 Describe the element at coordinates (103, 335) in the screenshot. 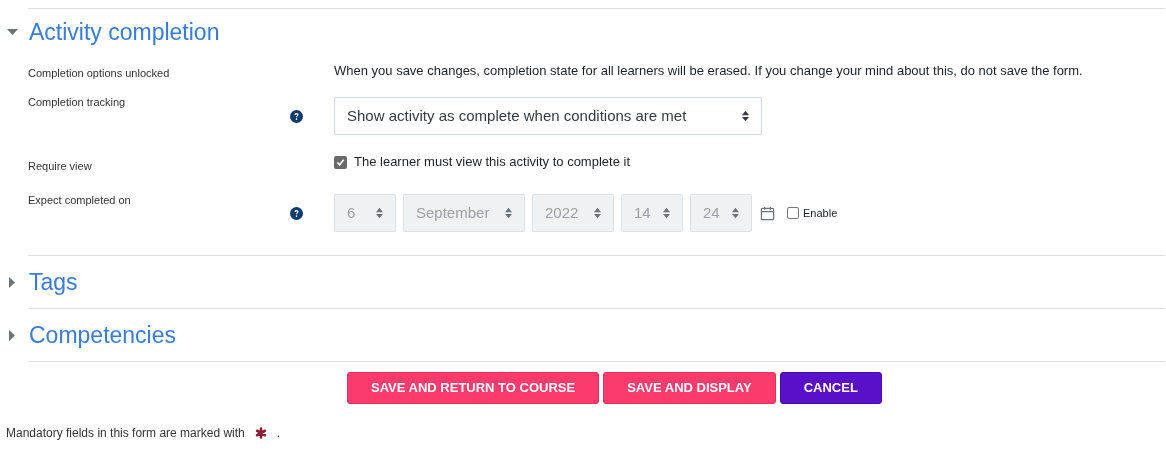

I see `section-heading: Competencies` at that location.